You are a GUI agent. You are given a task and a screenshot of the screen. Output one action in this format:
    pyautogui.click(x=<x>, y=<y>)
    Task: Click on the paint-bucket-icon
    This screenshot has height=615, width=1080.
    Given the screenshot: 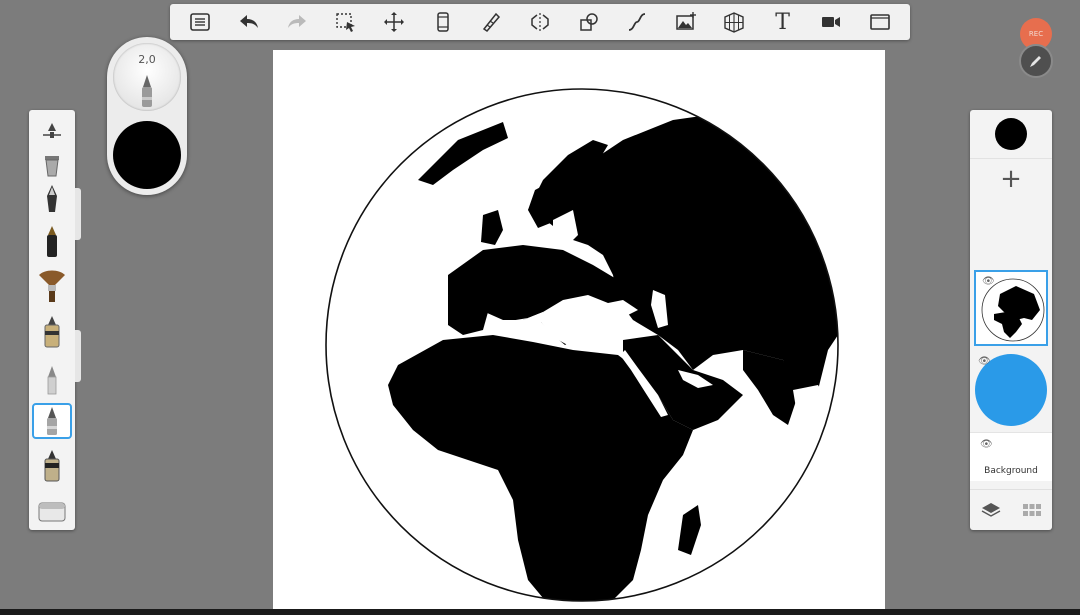 What is the action you would take?
    pyautogui.click(x=52, y=166)
    